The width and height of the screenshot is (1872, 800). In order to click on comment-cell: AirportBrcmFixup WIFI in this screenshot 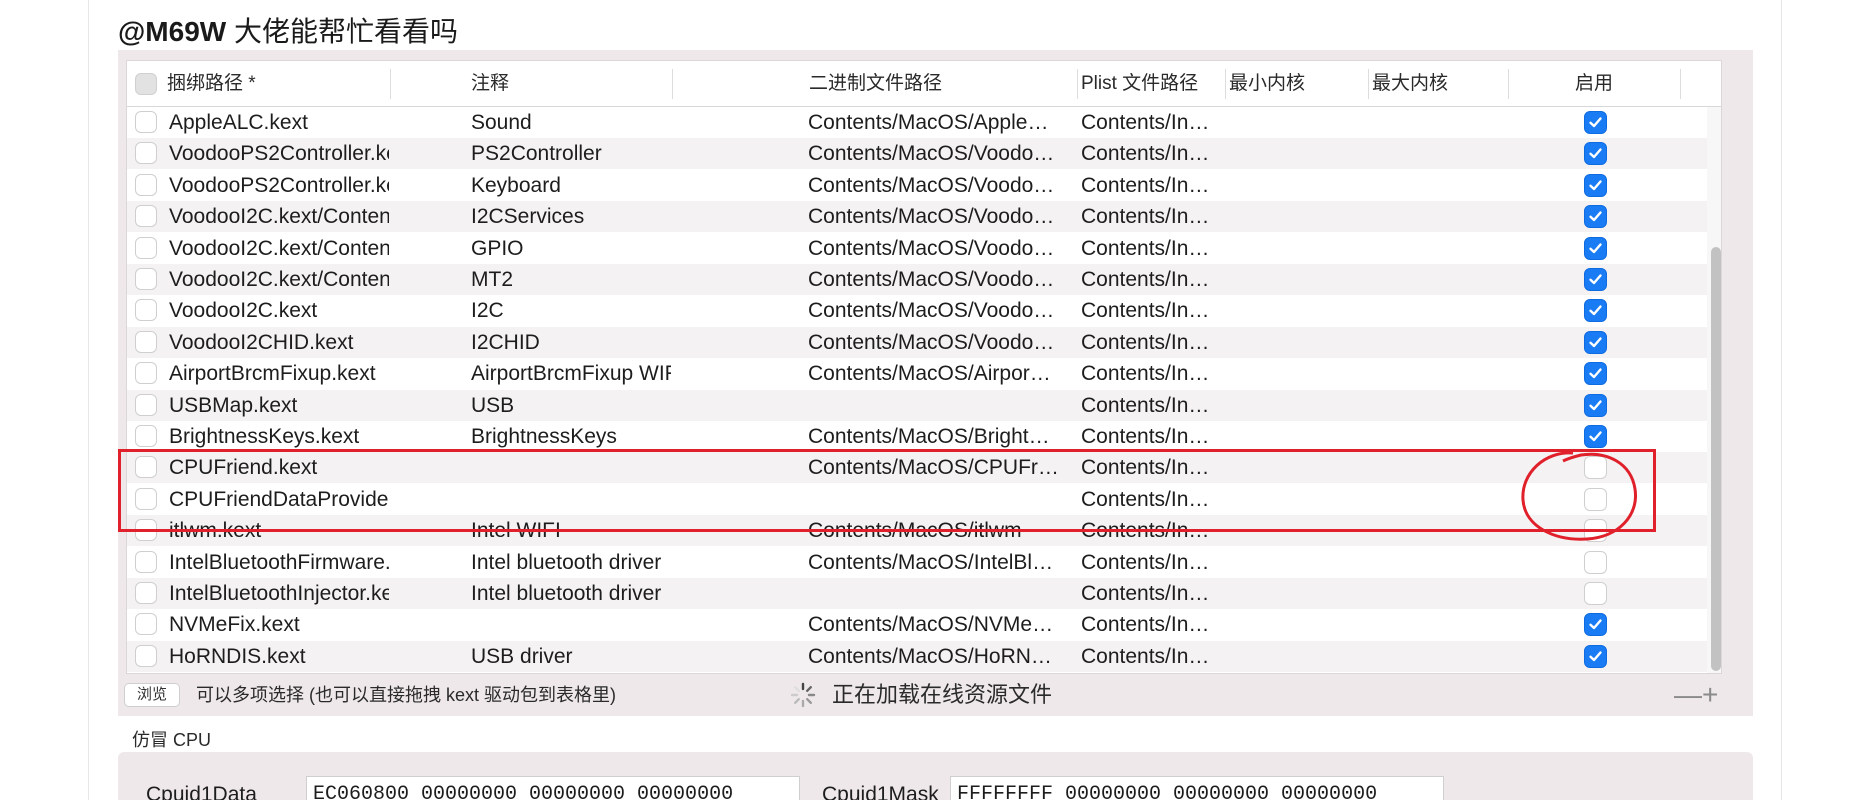, I will do `click(571, 373)`.